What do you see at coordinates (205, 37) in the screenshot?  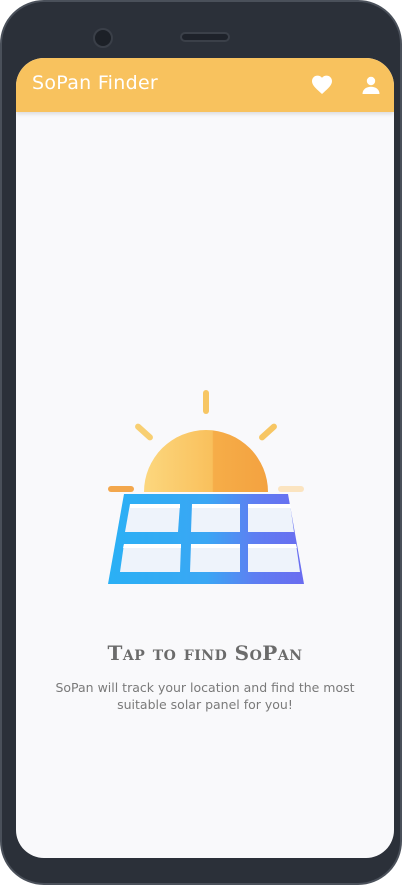 I see `earpiece-speaker` at bounding box center [205, 37].